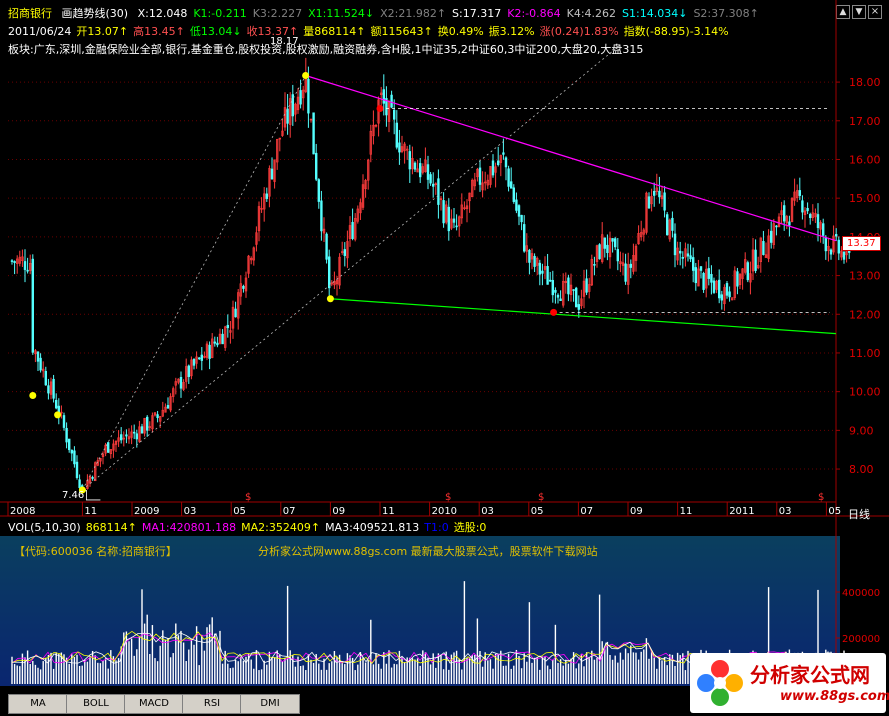  Describe the element at coordinates (284, 41) in the screenshot. I see `high-price-label: 18.17` at that location.